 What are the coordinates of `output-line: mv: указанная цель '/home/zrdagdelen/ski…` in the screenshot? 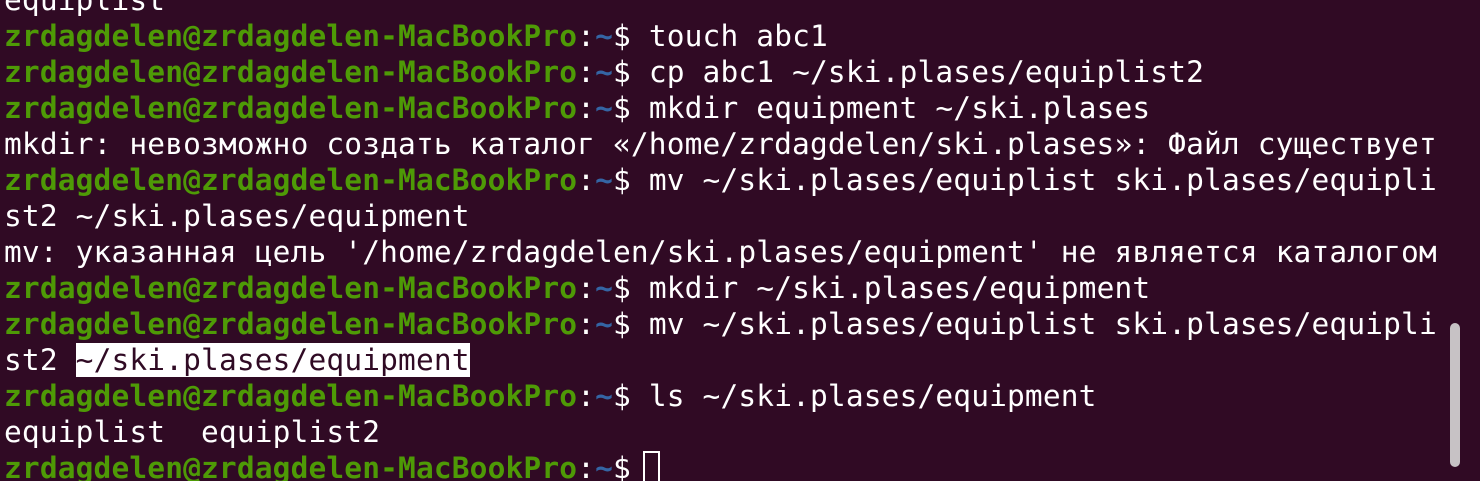 It's located at (725, 252).